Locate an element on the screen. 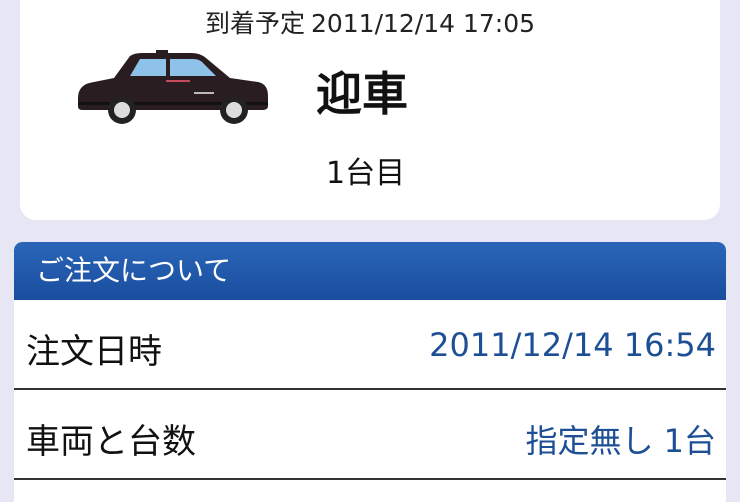 This screenshot has height=502, width=740. vehicle-status: 迎車 is located at coordinates (362, 94).